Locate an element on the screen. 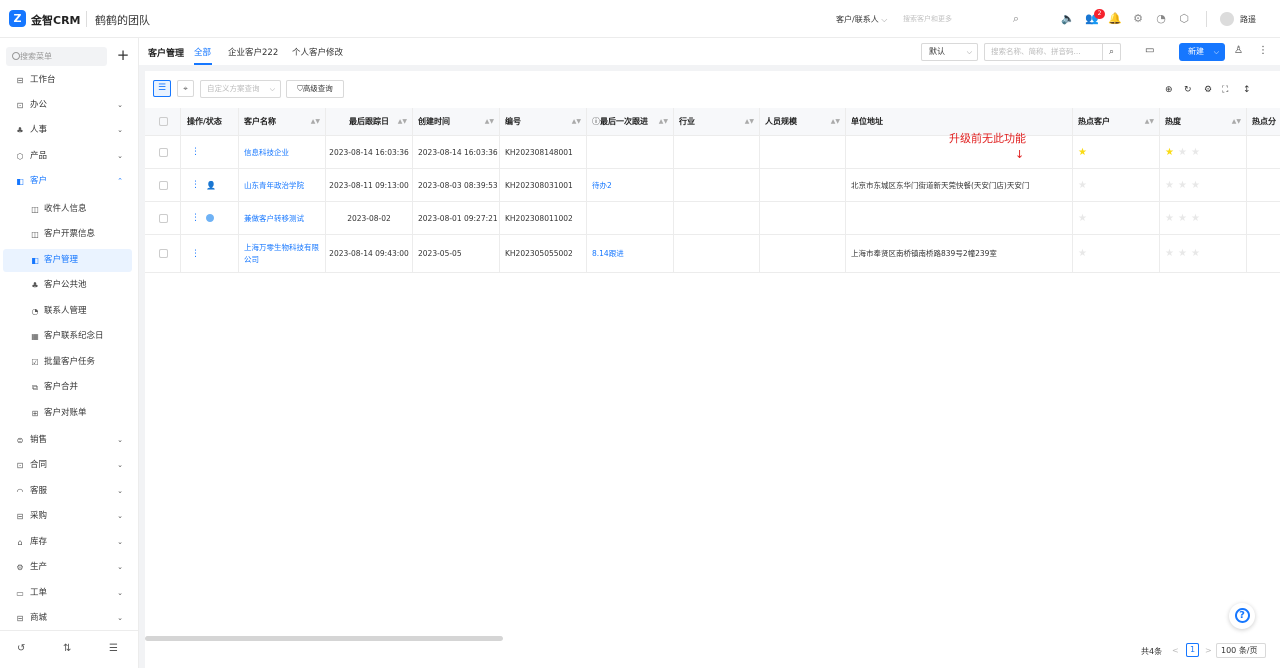 The width and height of the screenshot is (1280, 668). horizontal-scrollbar is located at coordinates (324, 638).